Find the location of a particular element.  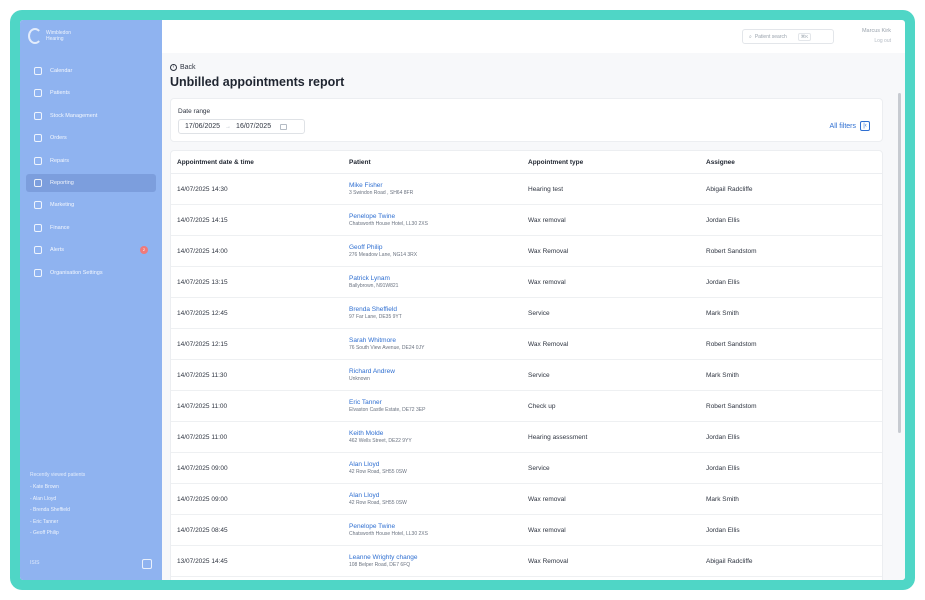

patient-address: 462 Wells Street, DE22 9YY is located at coordinates (380, 441).